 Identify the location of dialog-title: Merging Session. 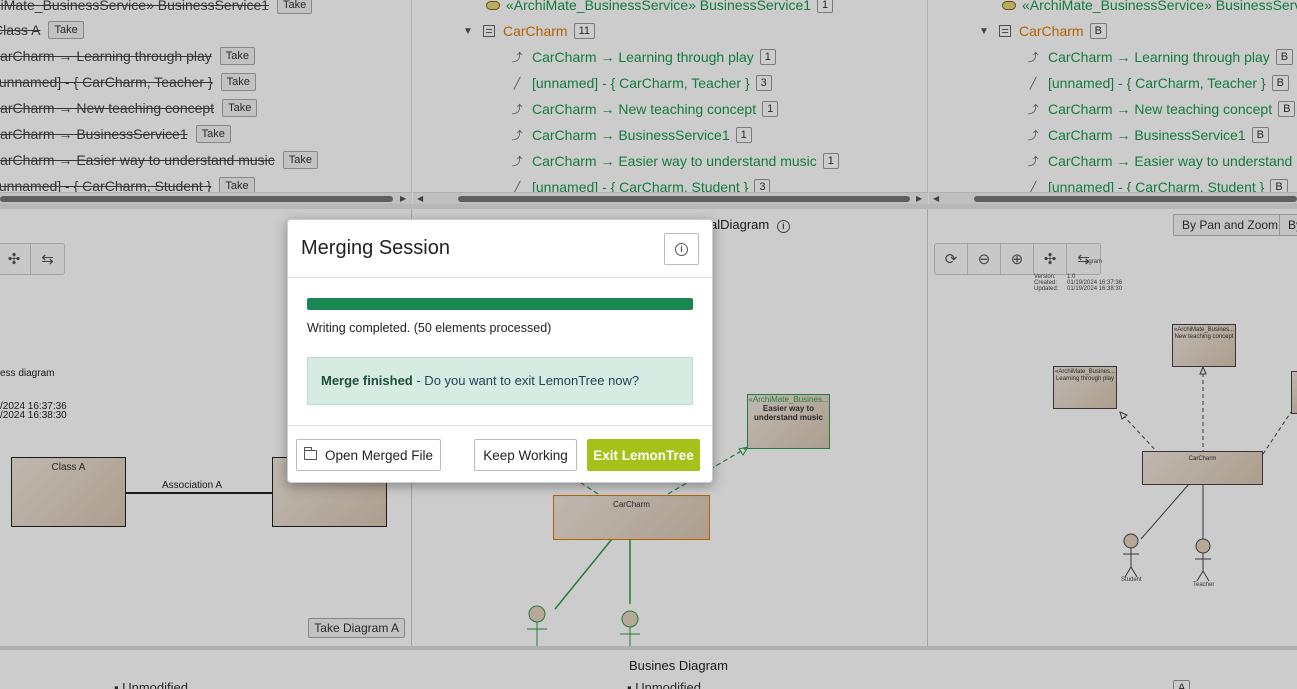
(375, 248).